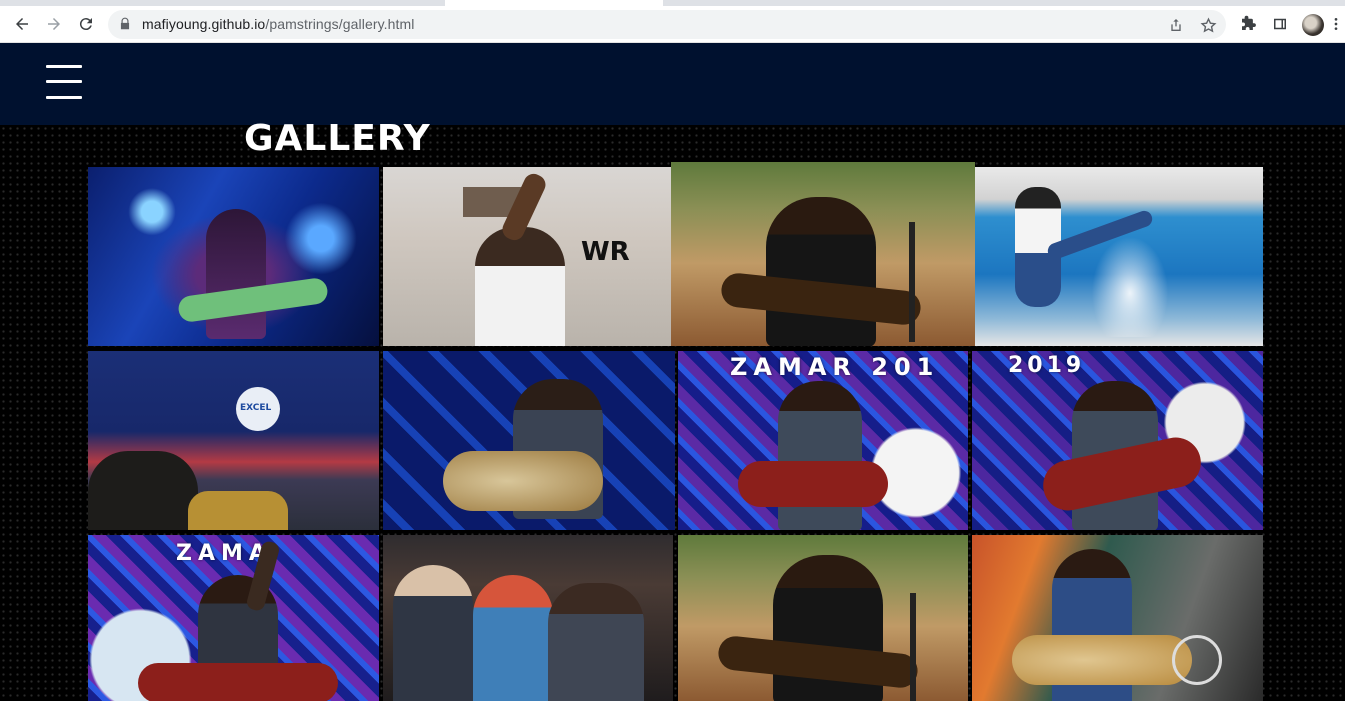 The width and height of the screenshot is (1345, 701). What do you see at coordinates (233, 618) in the screenshot?
I see `photo-zamar-raised-arm: ZAMA` at bounding box center [233, 618].